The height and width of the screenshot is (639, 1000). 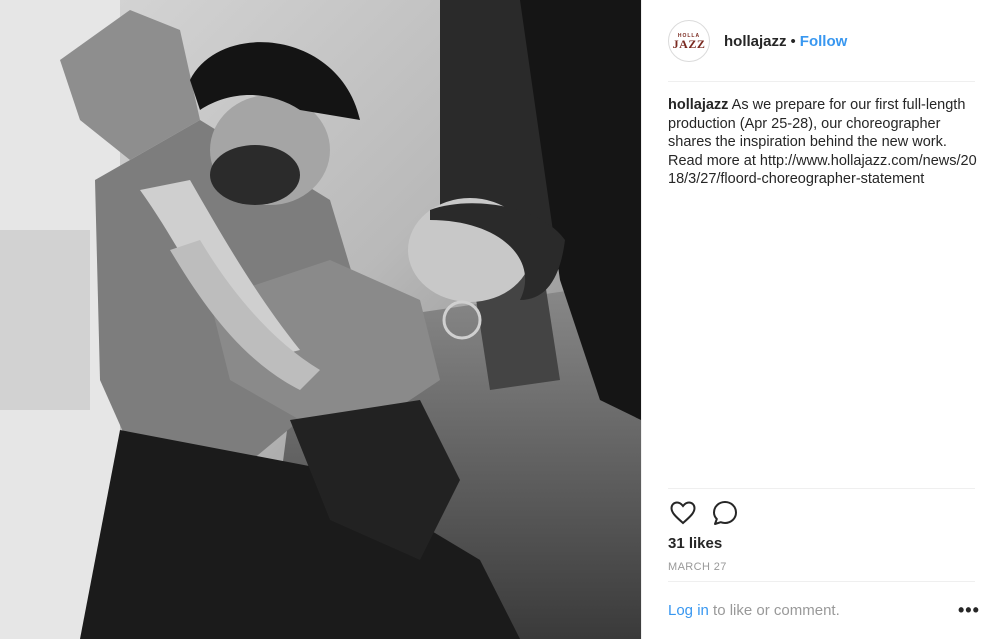 What do you see at coordinates (695, 543) in the screenshot?
I see `likes-count: 31 likes` at bounding box center [695, 543].